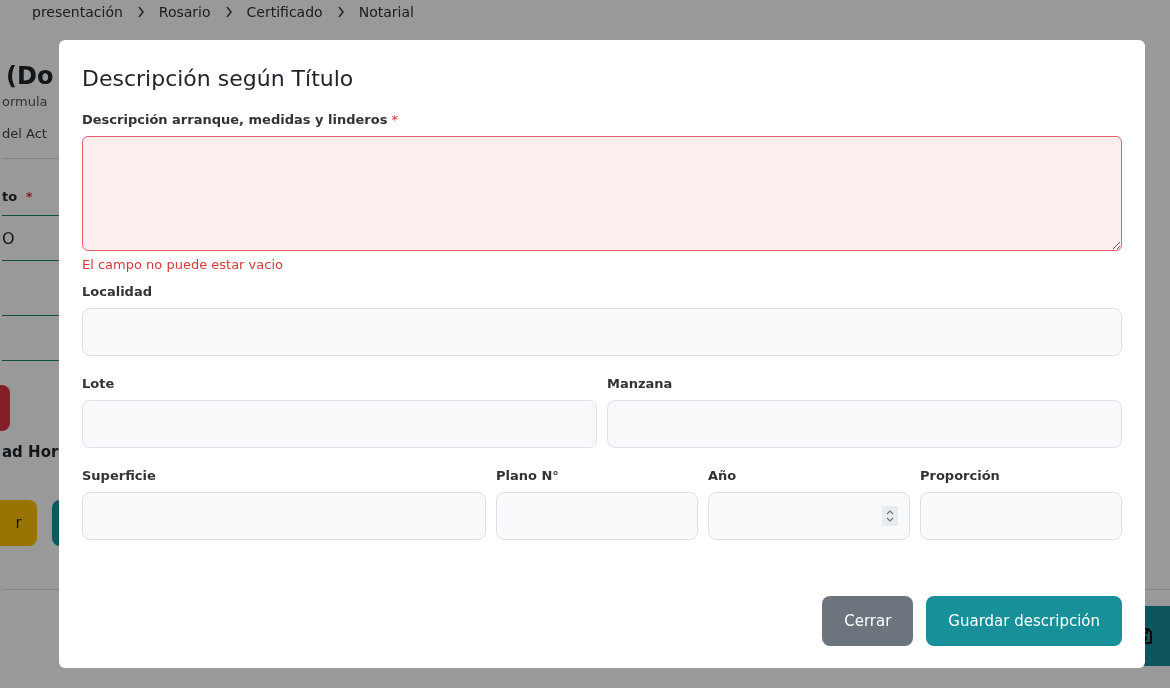 The height and width of the screenshot is (688, 1170). What do you see at coordinates (30, 453) in the screenshot?
I see `section-title: ad Hor` at bounding box center [30, 453].